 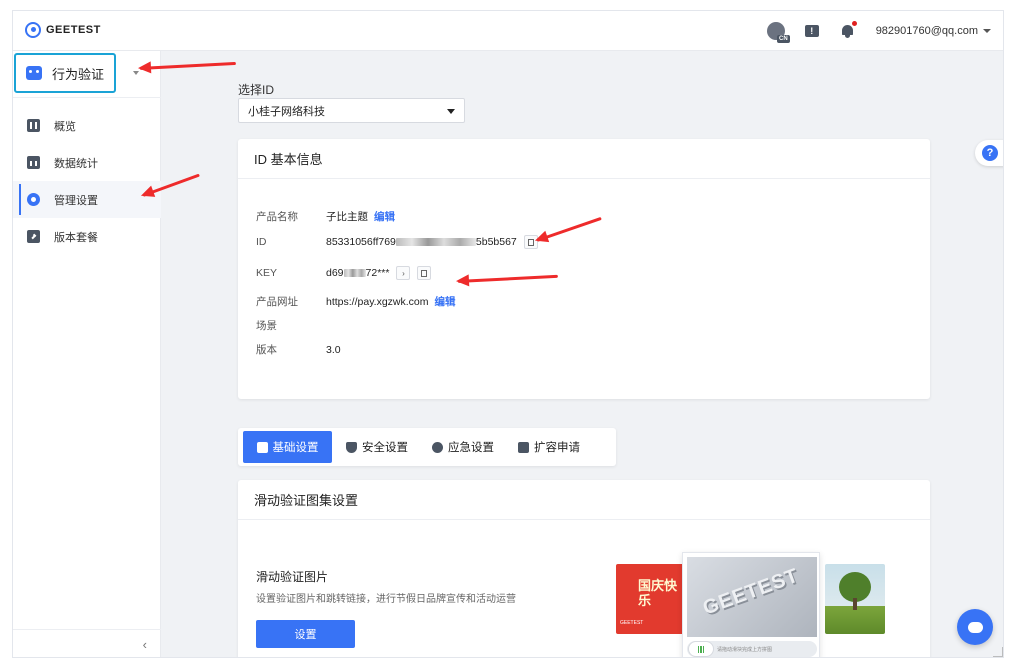 I want to click on tab-emergency: 应急设置, so click(x=463, y=447).